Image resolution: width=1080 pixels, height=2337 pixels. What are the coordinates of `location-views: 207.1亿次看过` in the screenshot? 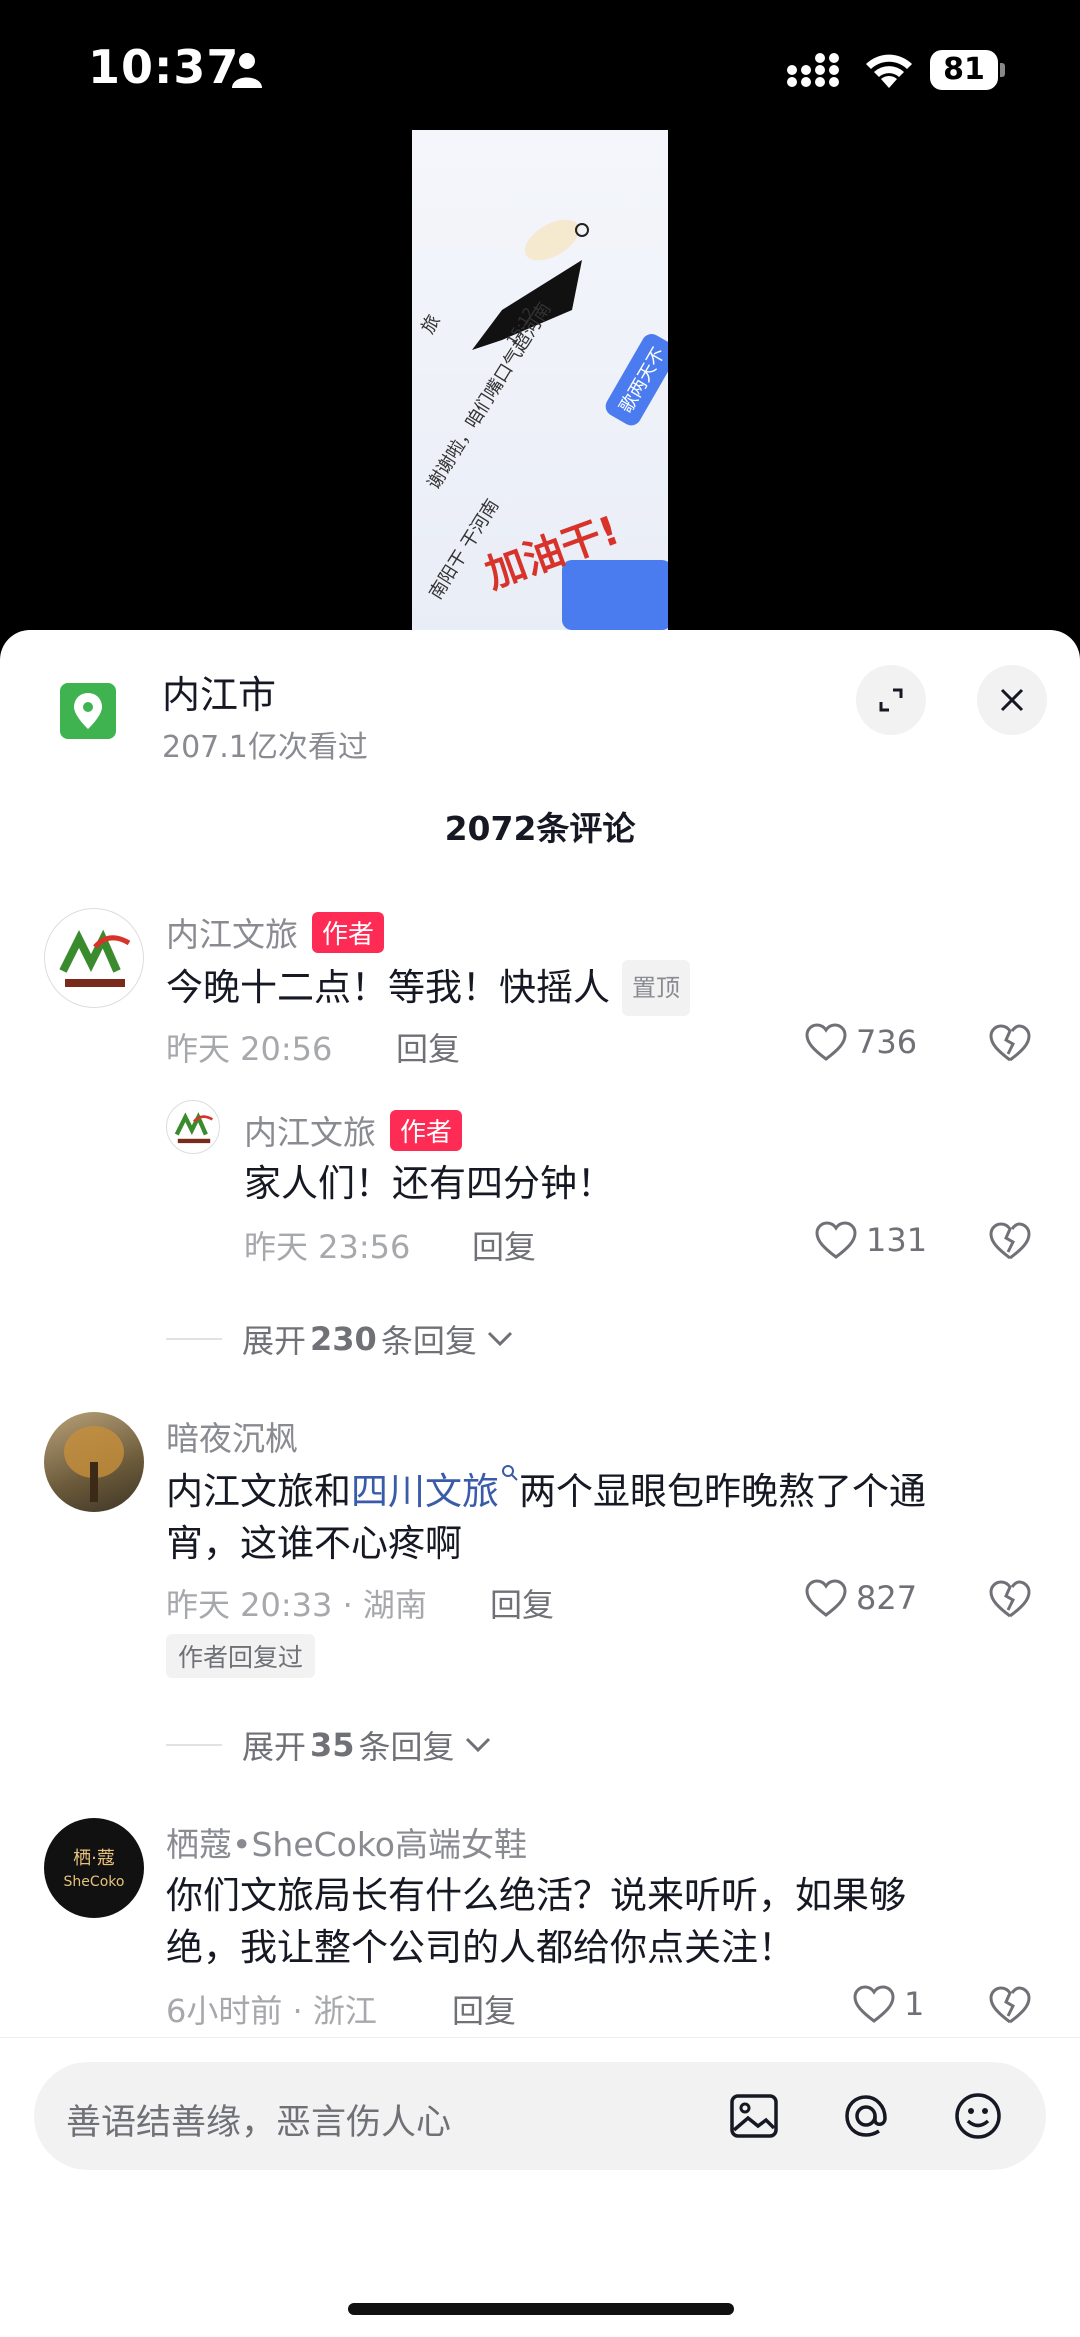 It's located at (265, 747).